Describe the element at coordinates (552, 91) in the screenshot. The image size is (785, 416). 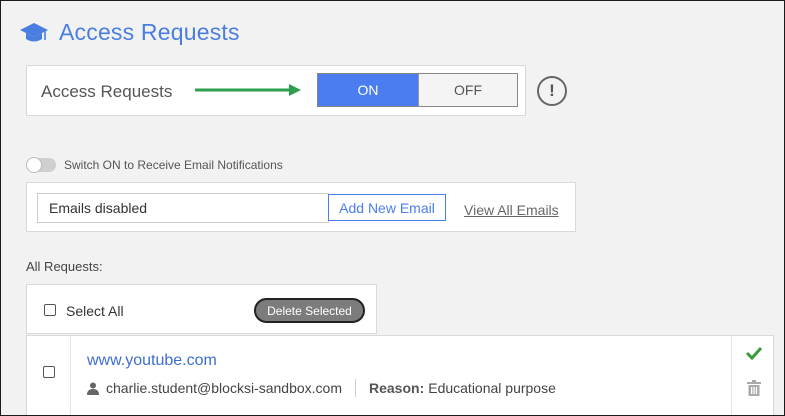
I see `exclamation-icon: !` at that location.